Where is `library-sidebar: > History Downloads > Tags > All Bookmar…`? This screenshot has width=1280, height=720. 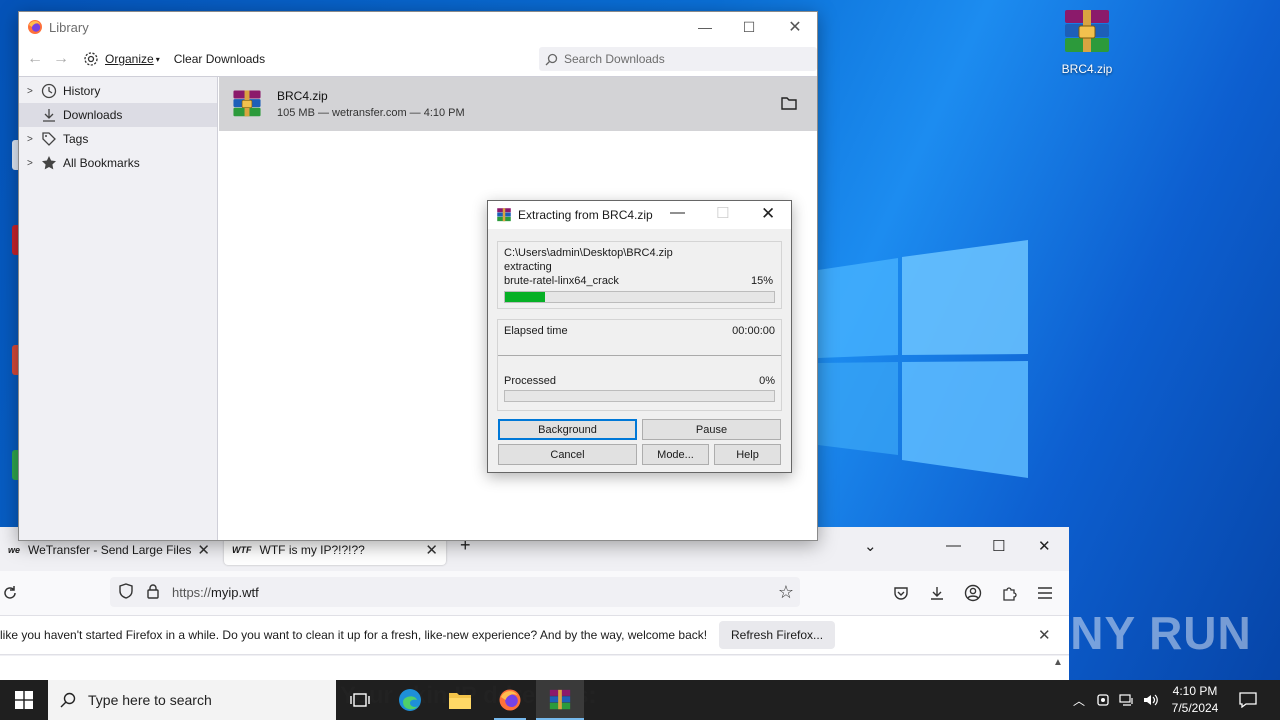
library-sidebar: > History Downloads > Tags > All Bookmar… is located at coordinates (118, 308).